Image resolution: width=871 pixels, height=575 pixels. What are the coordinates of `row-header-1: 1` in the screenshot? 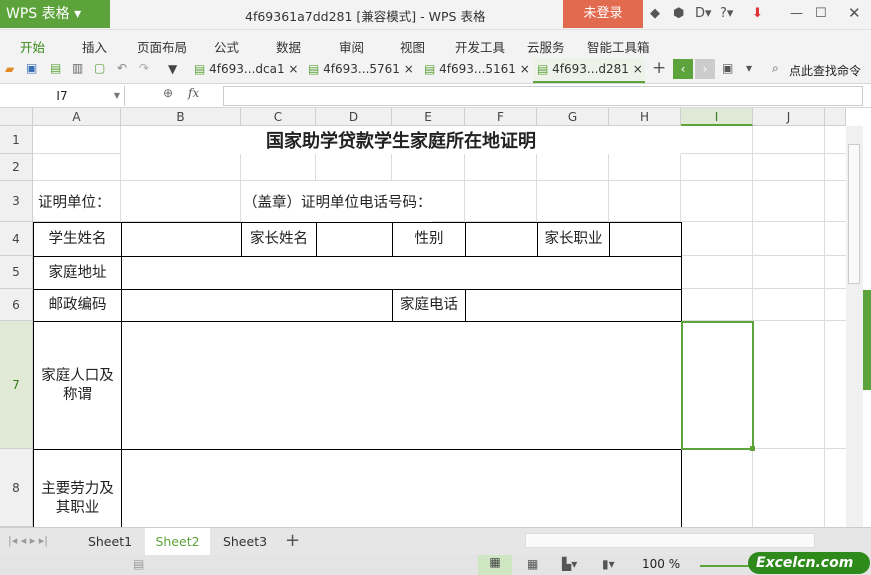 It's located at (16, 140).